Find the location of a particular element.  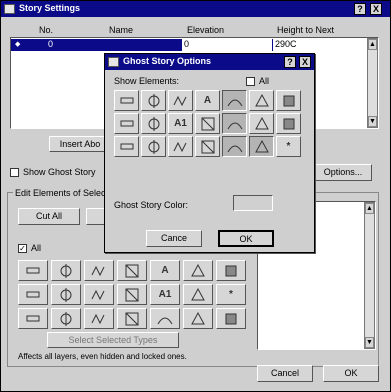

help-button: ? is located at coordinates (360, 9).